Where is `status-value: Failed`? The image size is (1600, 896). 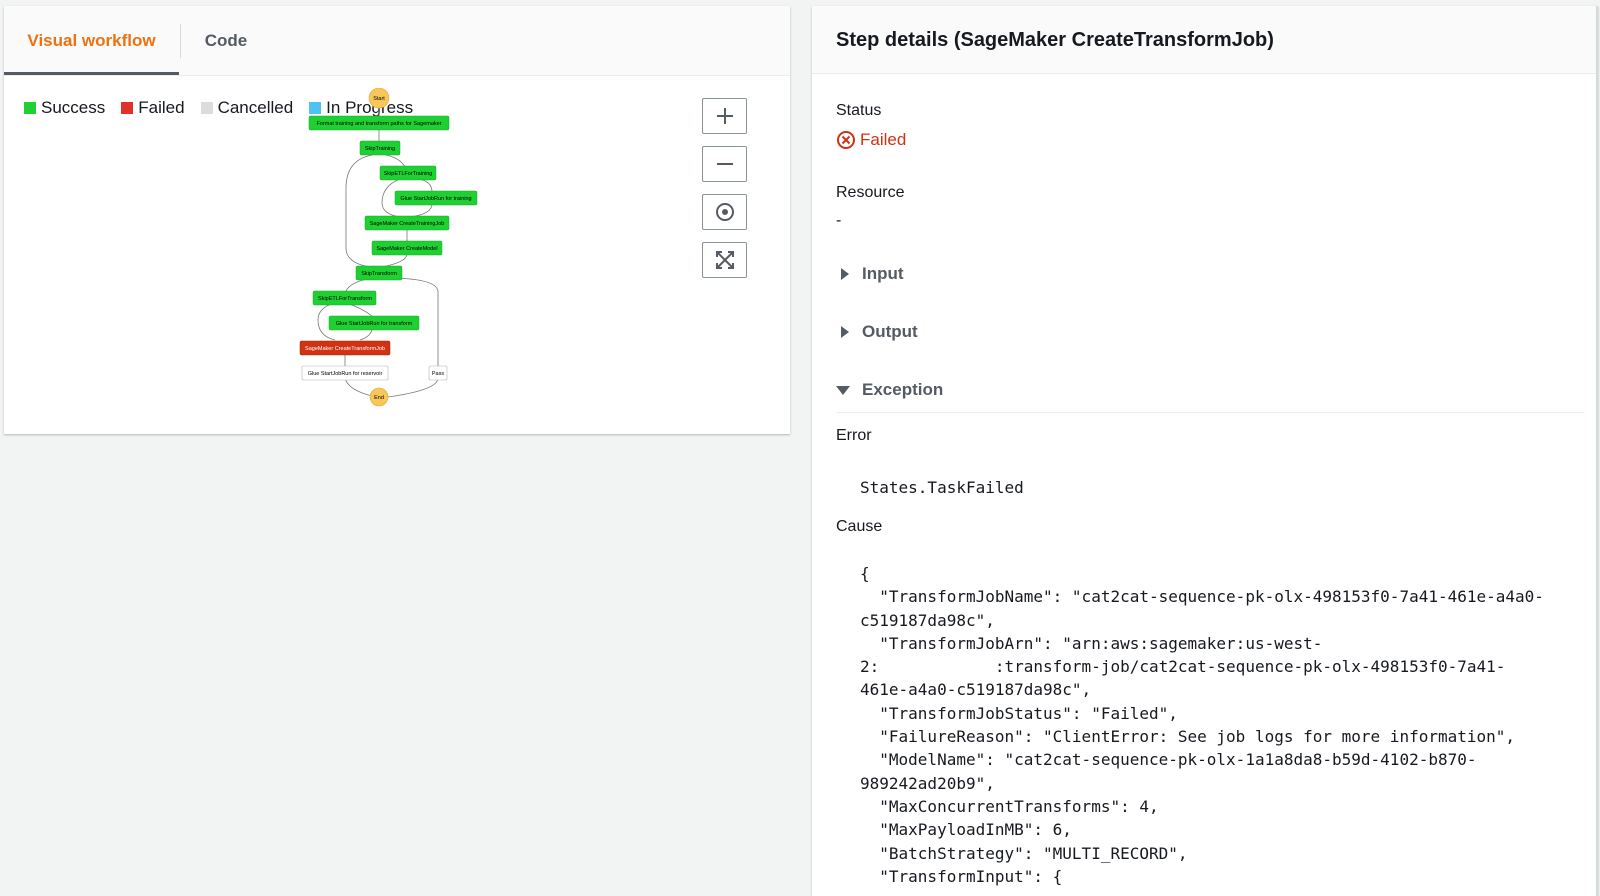
status-value: Failed is located at coordinates (871, 140).